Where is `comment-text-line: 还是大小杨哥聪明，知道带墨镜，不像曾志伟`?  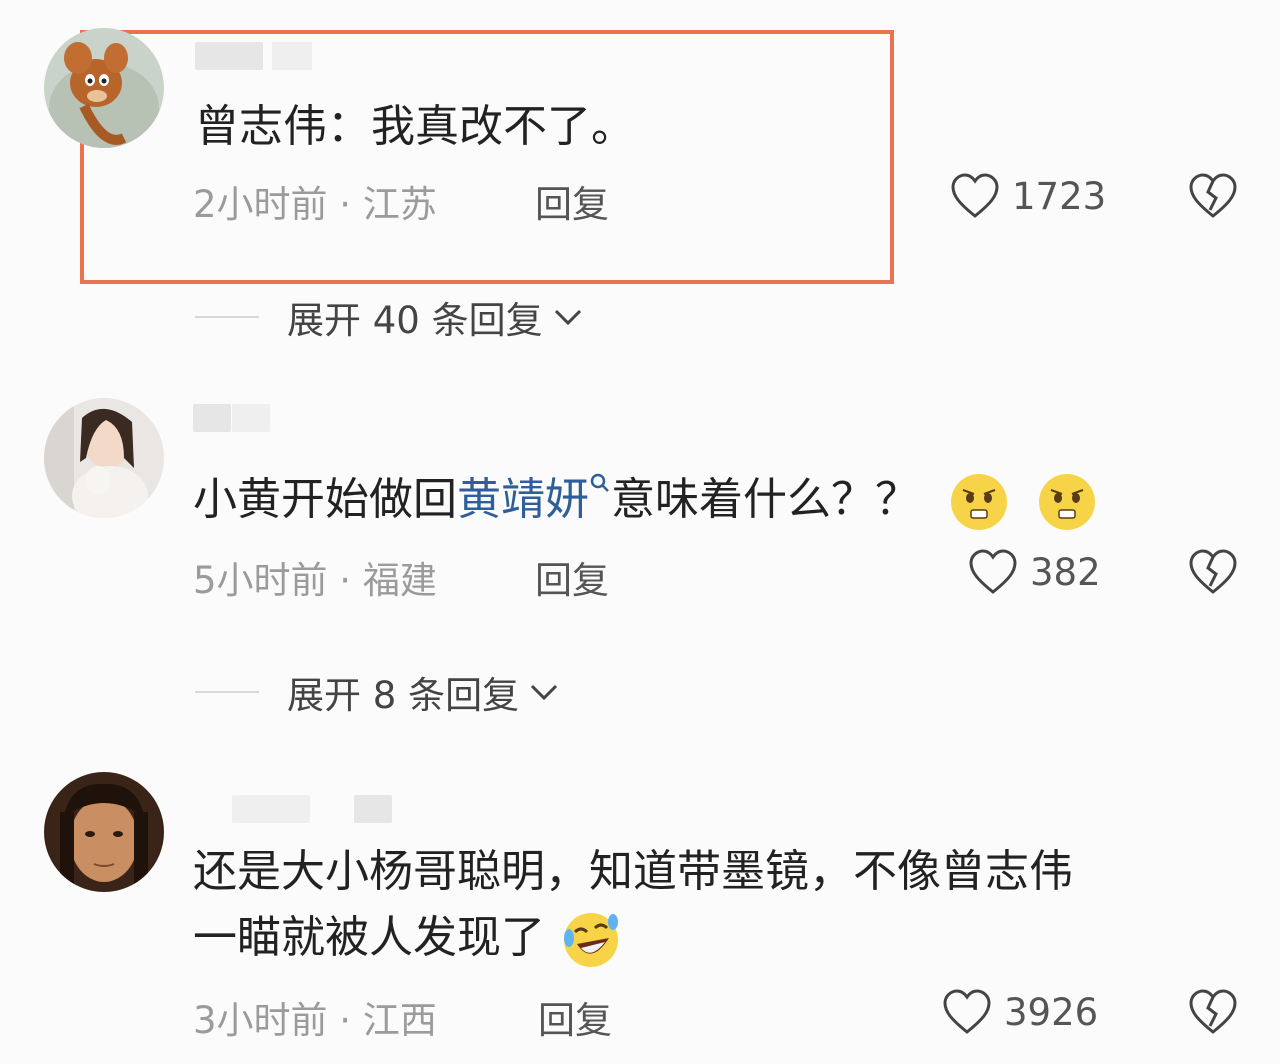 comment-text-line: 还是大小杨哥聪明，知道带墨镜，不像曾志伟 is located at coordinates (633, 871).